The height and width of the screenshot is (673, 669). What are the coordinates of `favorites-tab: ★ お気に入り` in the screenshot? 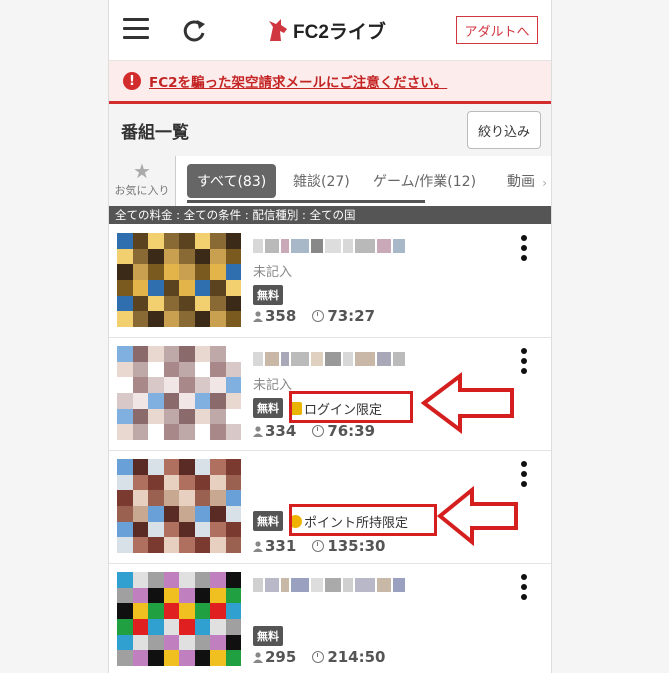 It's located at (142, 181).